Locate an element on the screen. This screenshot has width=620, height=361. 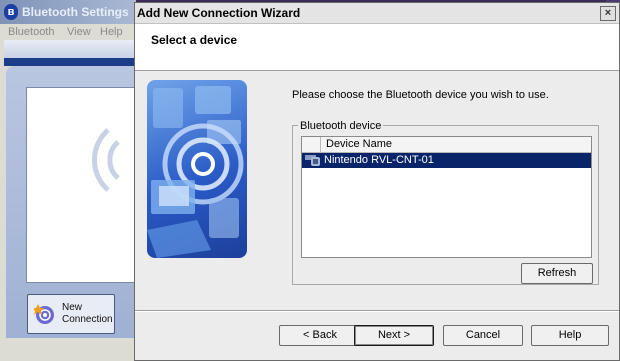
wizard-header: Select a device is located at coordinates (377, 47).